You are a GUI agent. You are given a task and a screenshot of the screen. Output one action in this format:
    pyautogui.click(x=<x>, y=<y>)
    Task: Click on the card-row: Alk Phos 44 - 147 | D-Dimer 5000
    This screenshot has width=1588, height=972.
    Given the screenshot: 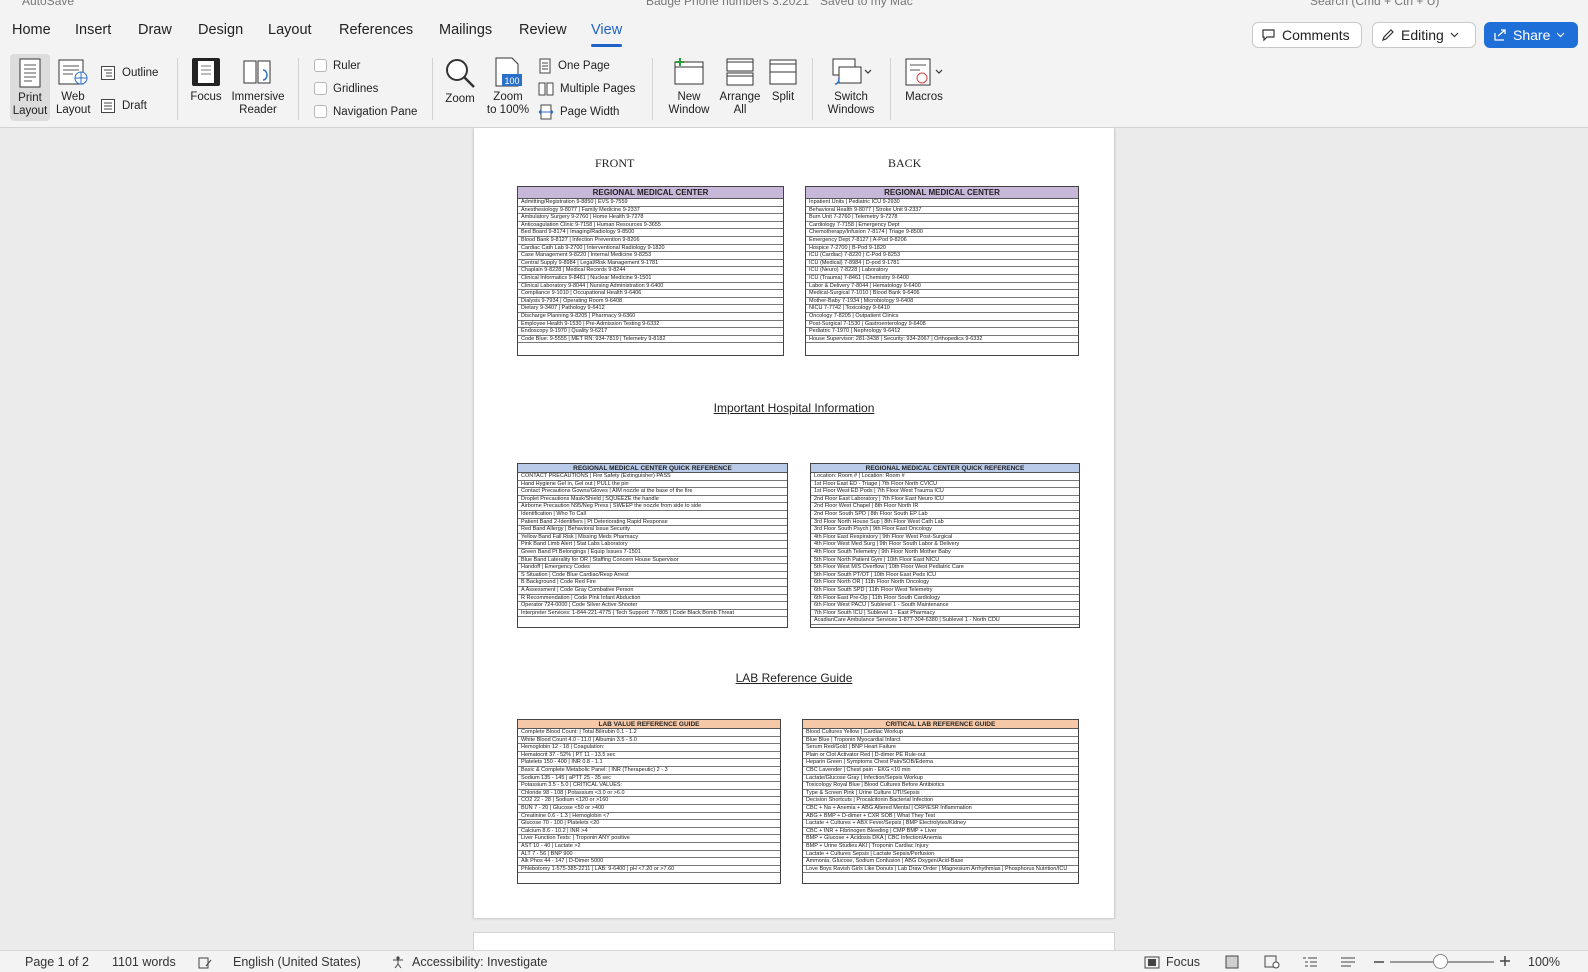 What is the action you would take?
    pyautogui.click(x=649, y=862)
    